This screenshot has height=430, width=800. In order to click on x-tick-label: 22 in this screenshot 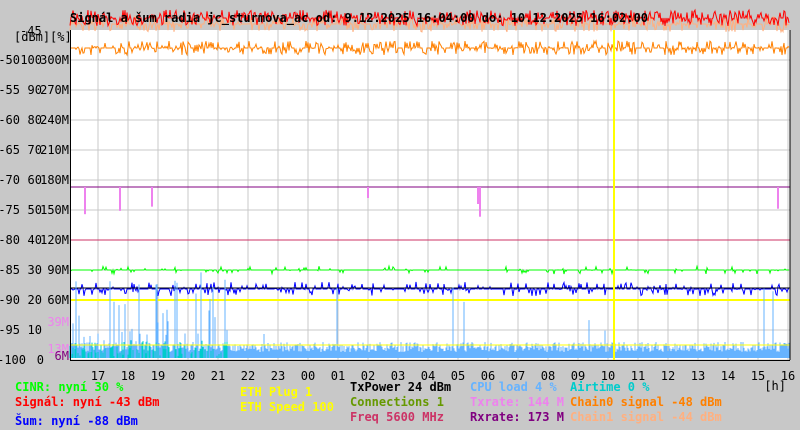, I will do `click(248, 376)`.